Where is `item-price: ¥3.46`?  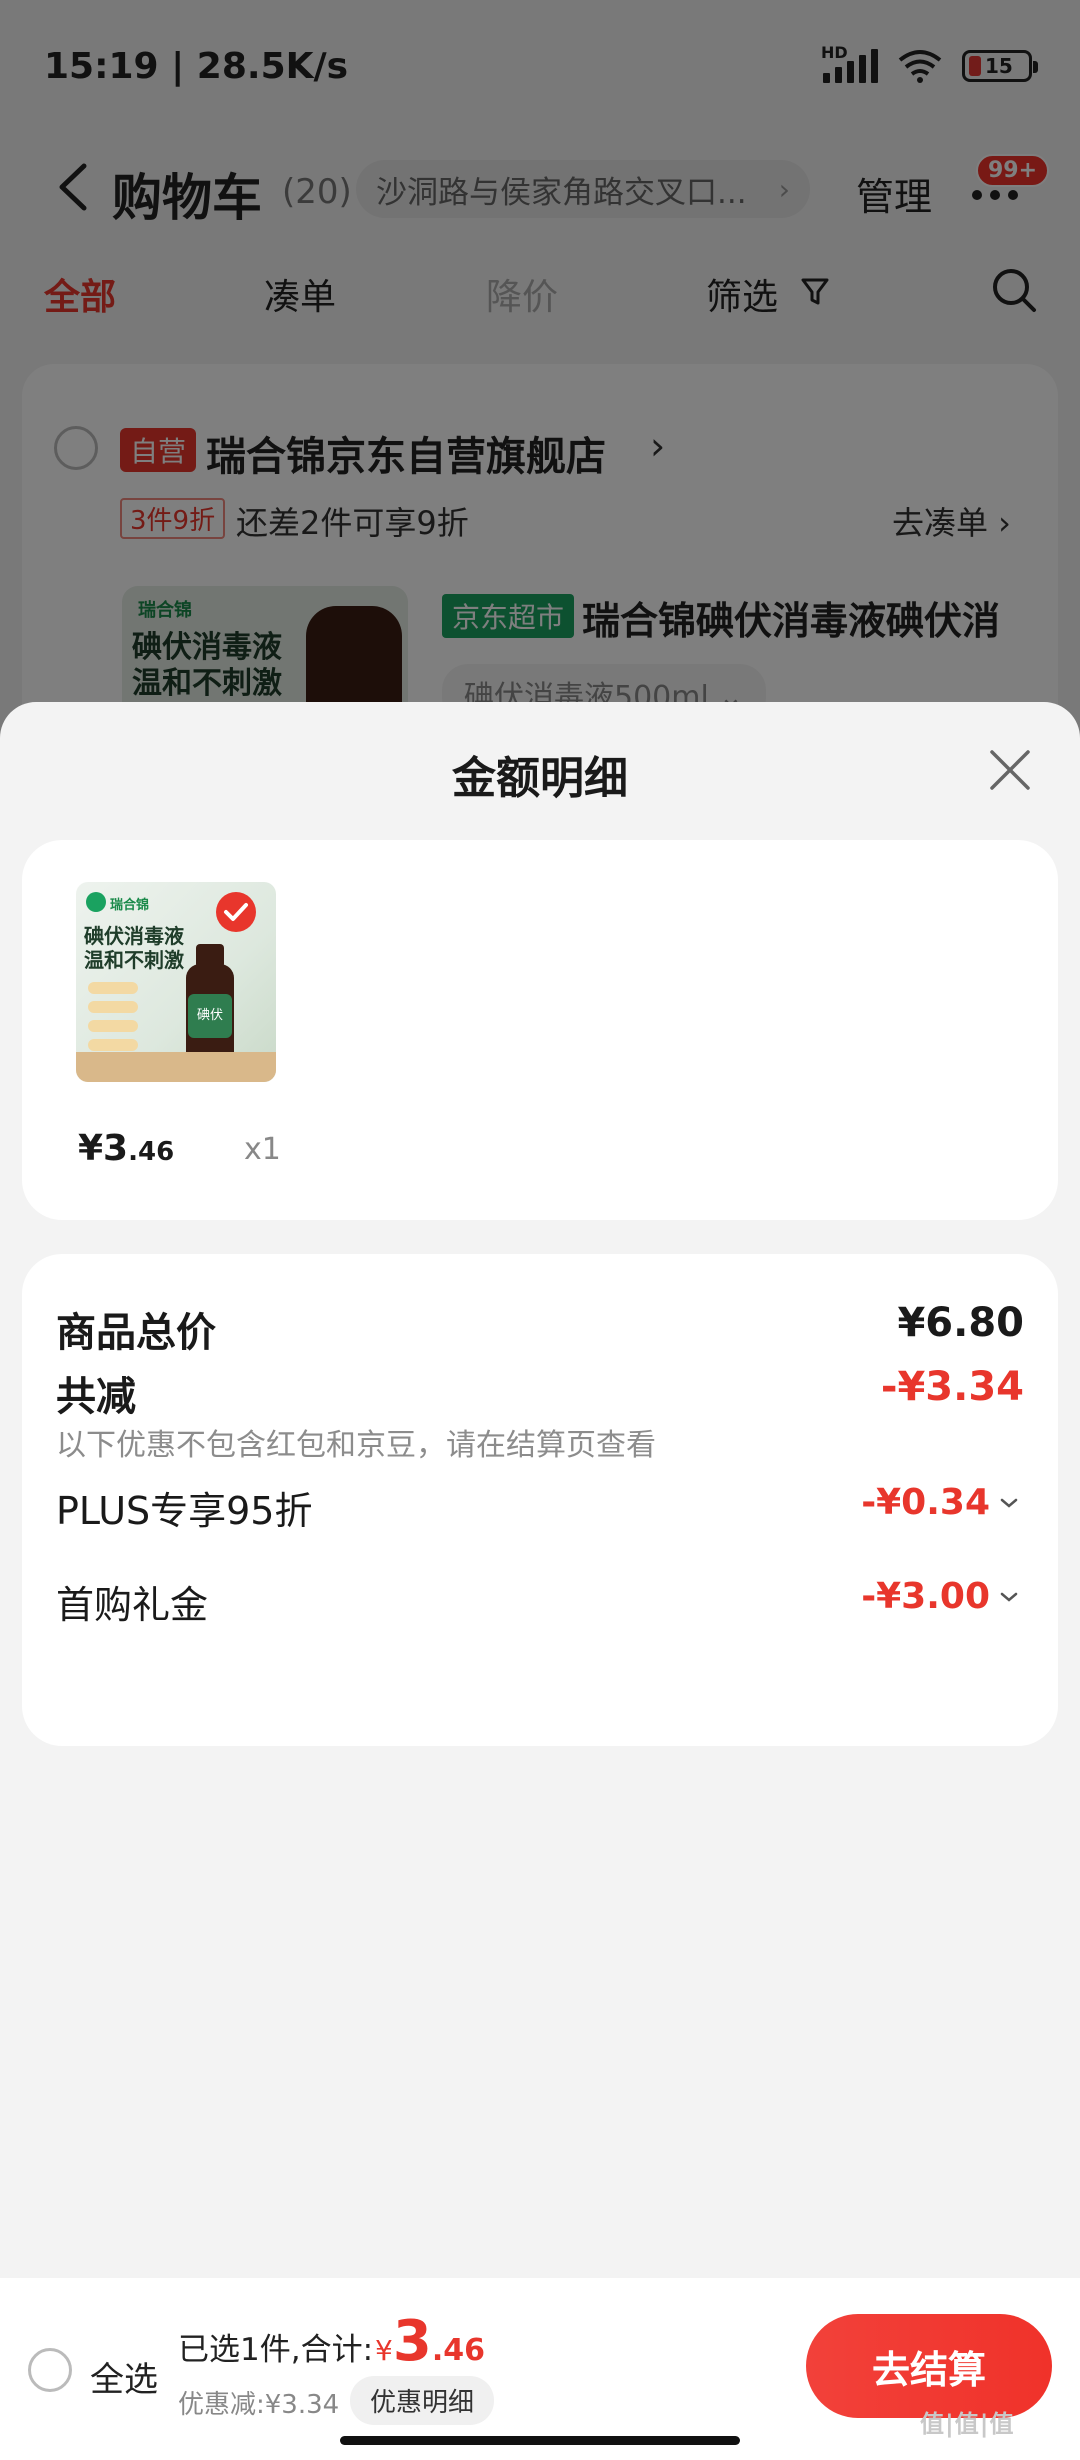
item-price: ¥3.46 is located at coordinates (126, 1148).